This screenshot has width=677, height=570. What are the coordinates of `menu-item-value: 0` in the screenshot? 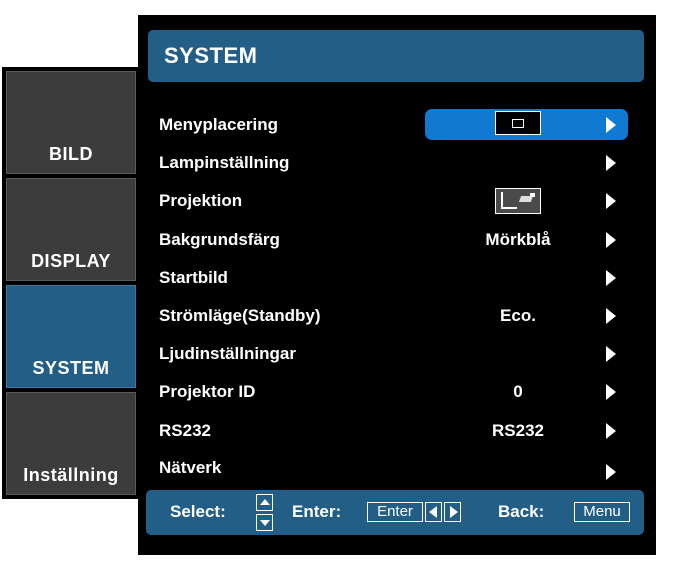 It's located at (518, 391).